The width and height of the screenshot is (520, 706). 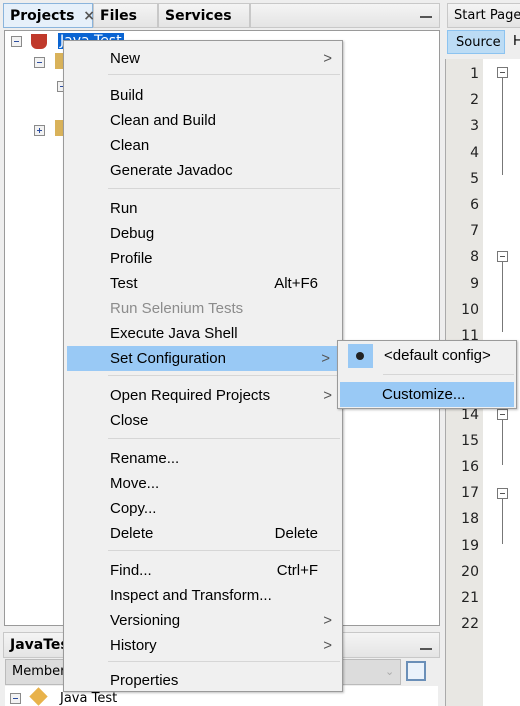 I want to click on menu-item-label: Generate Javadoc, so click(x=171, y=170).